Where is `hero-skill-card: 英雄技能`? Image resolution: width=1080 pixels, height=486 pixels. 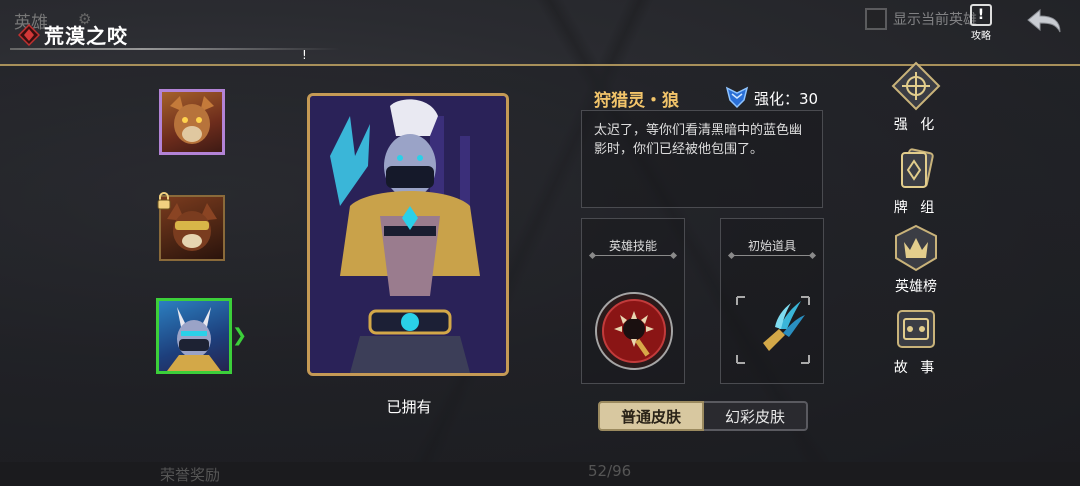
hero-skill-card: 英雄技能 is located at coordinates (633, 301).